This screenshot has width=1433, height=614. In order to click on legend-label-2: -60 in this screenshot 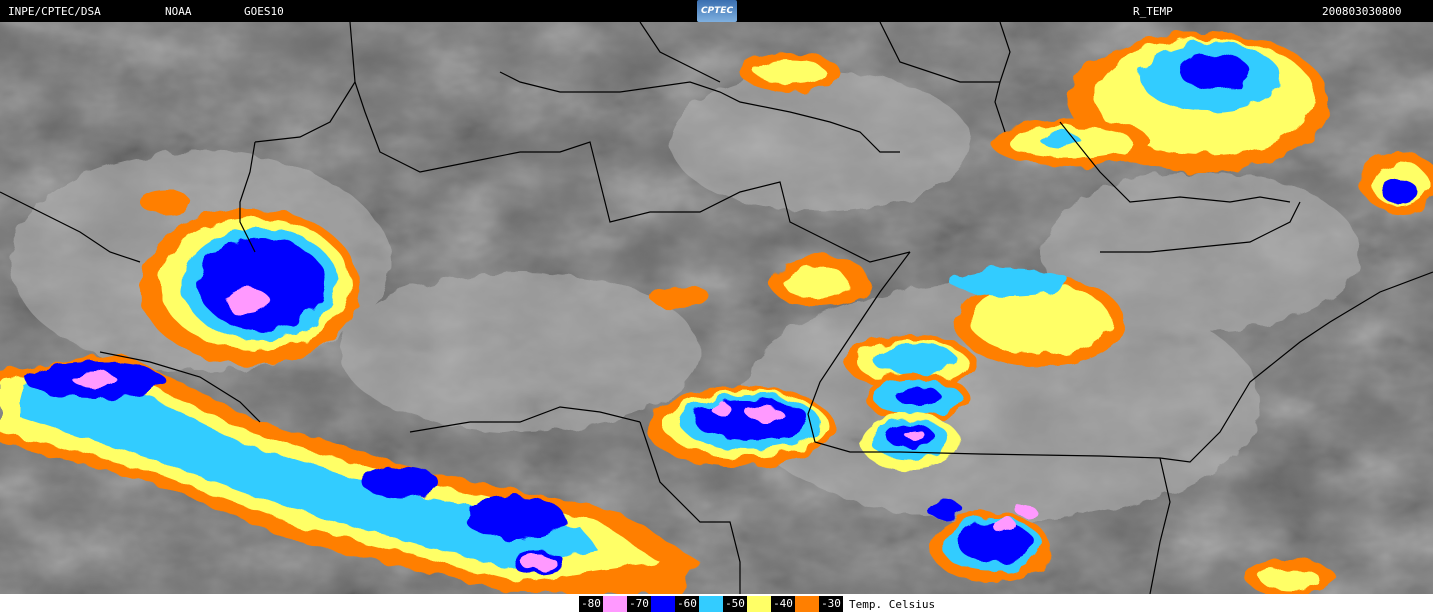, I will do `click(687, 604)`.